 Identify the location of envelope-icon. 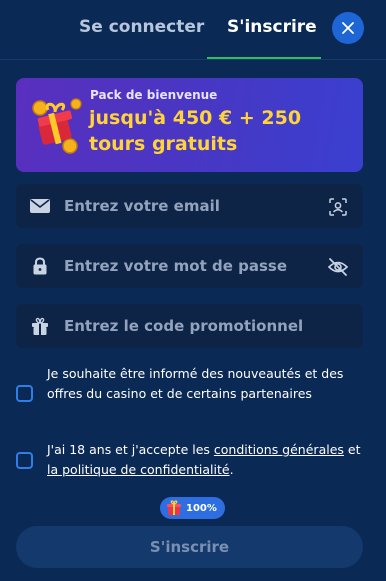
(40, 206).